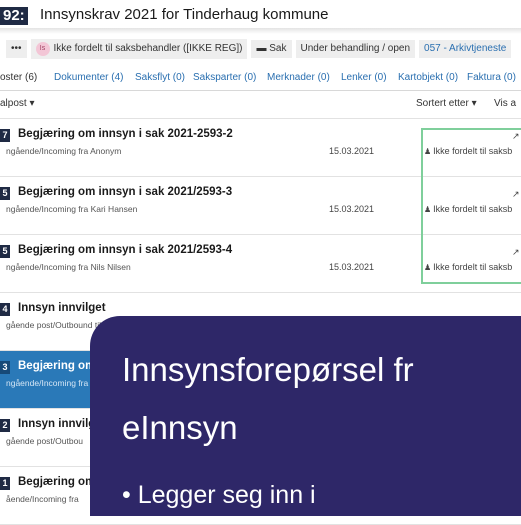 The width and height of the screenshot is (521, 525). I want to click on record-subtitle: gående post/Outbou, so click(45, 441).